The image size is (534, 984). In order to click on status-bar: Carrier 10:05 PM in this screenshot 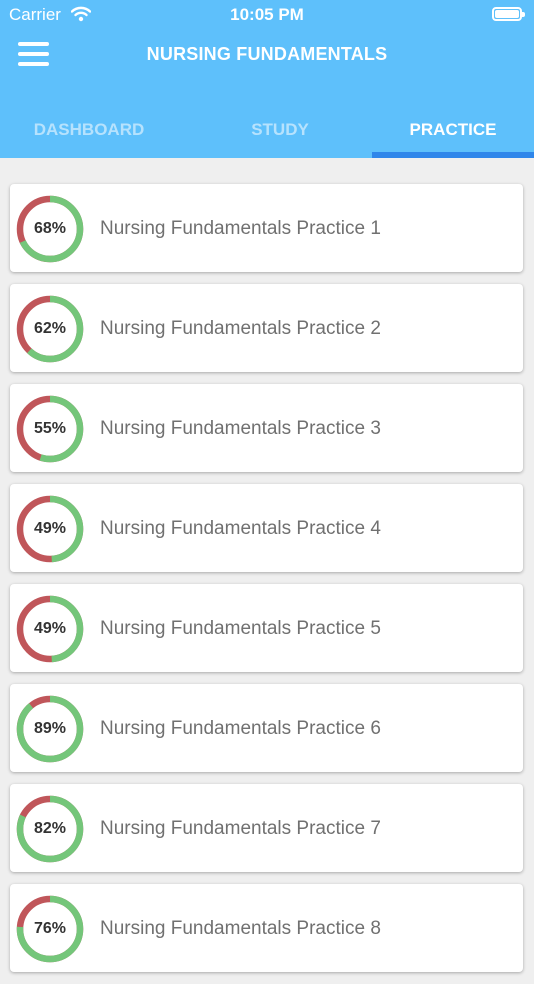, I will do `click(267, 15)`.